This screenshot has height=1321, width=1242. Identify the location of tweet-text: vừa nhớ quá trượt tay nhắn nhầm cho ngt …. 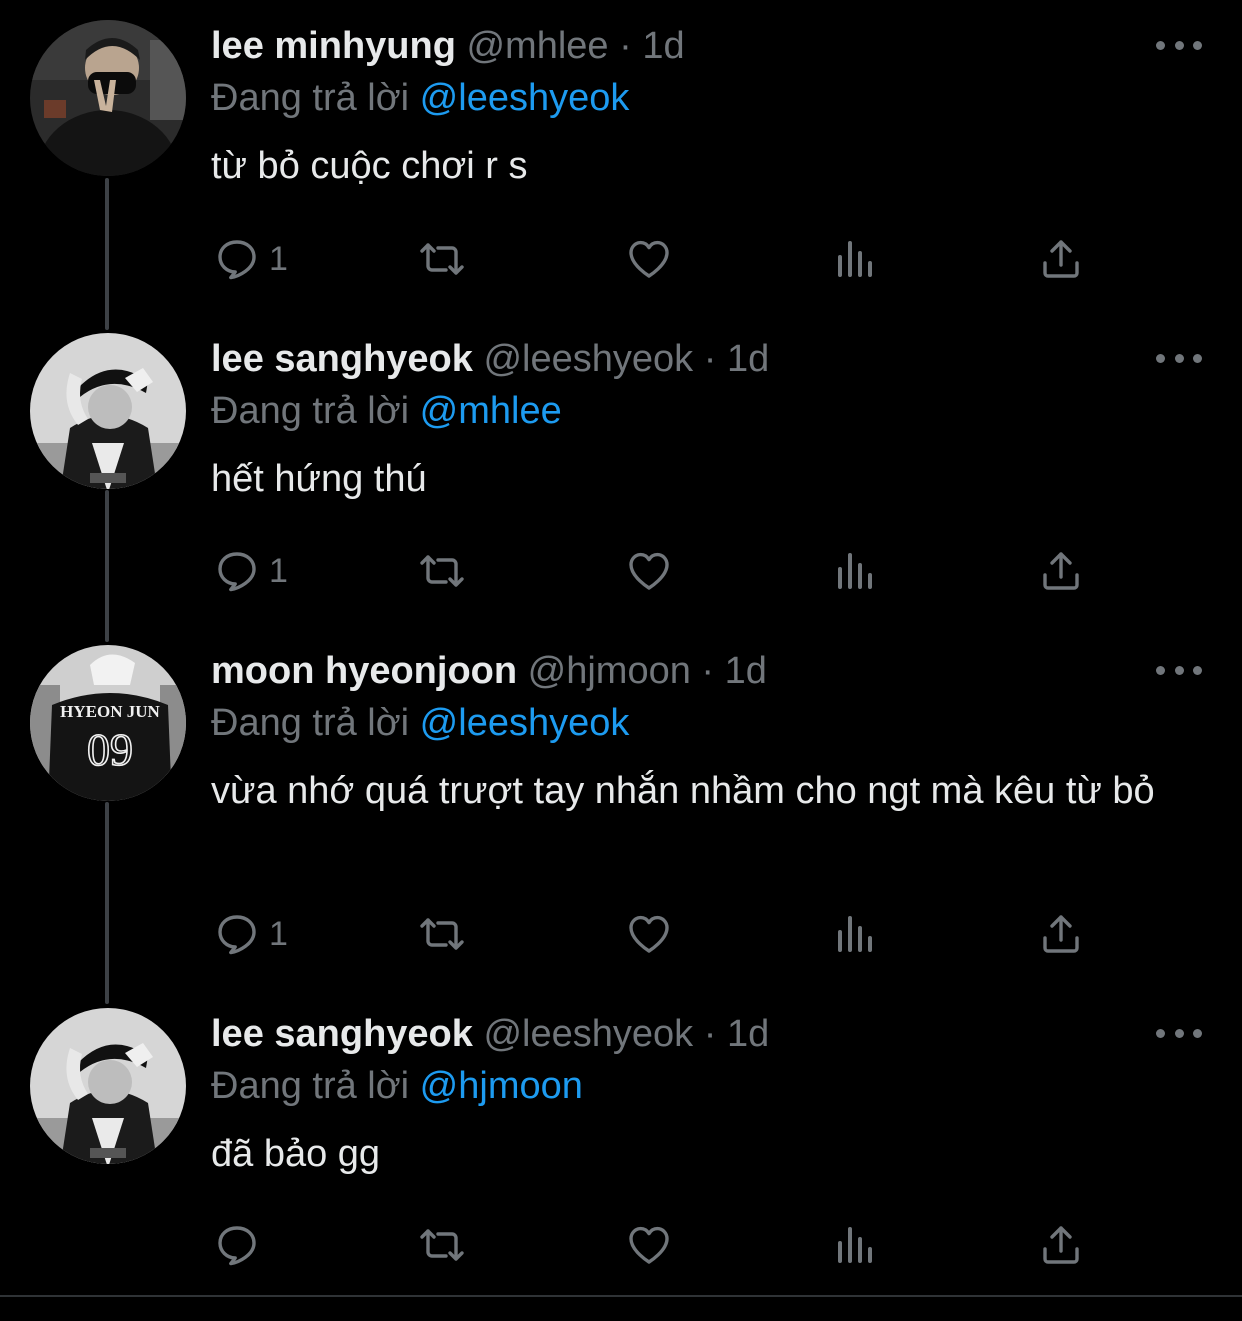
(683, 791).